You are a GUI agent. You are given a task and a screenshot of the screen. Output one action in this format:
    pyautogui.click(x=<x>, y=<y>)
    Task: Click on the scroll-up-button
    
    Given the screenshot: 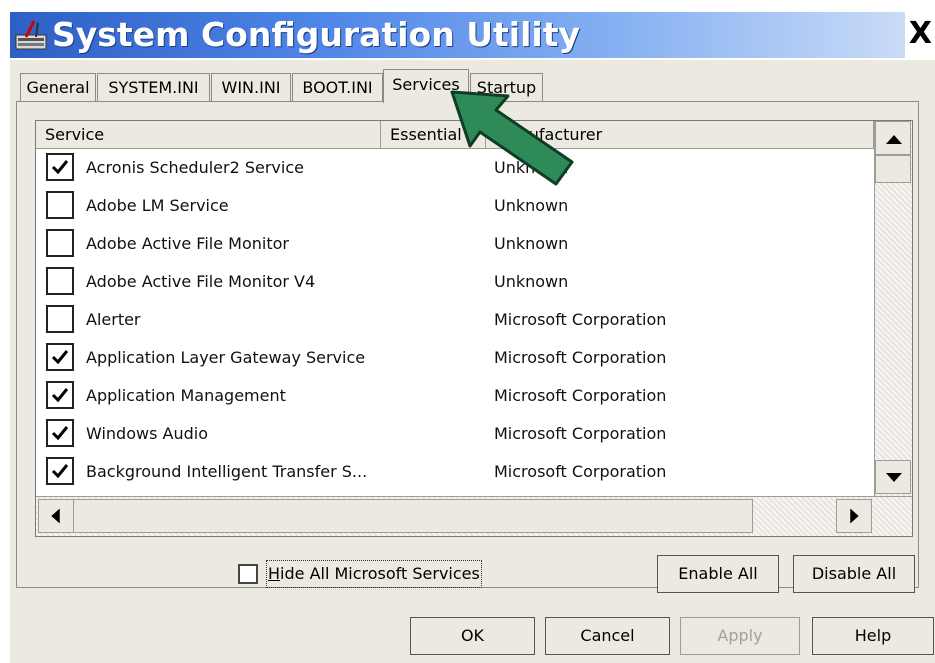 What is the action you would take?
    pyautogui.click(x=893, y=138)
    